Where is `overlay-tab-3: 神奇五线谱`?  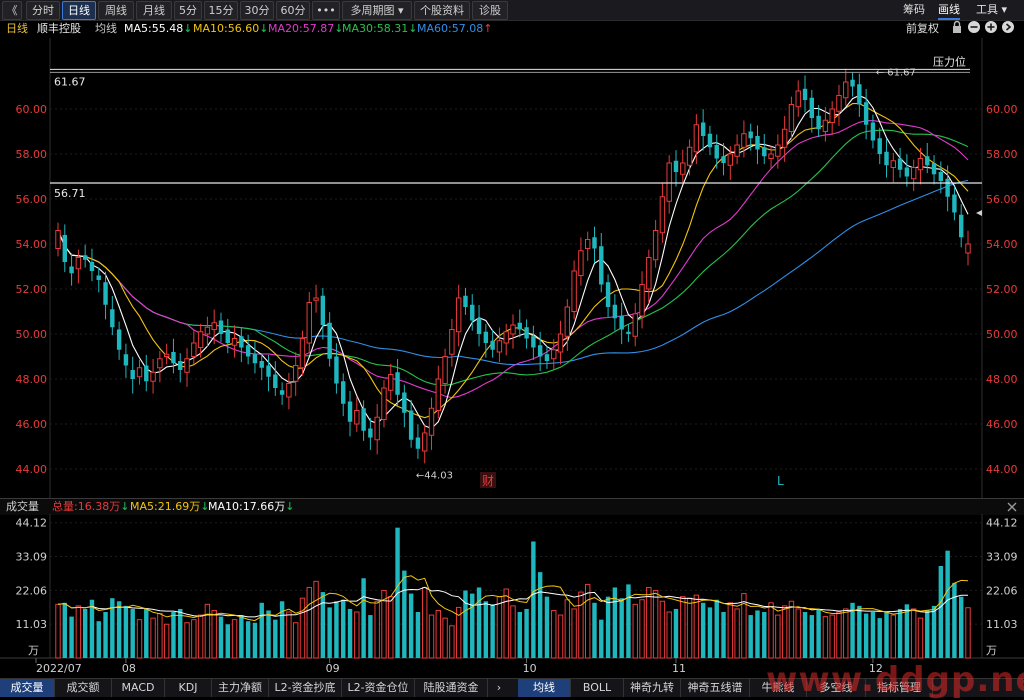
overlay-tab-3: 神奇五线谱 is located at coordinates (715, 688).